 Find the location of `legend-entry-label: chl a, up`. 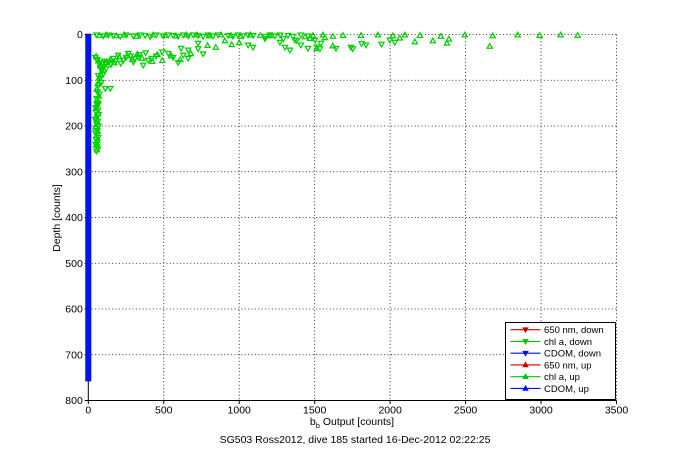

legend-entry-label: chl a, up is located at coordinates (562, 377).